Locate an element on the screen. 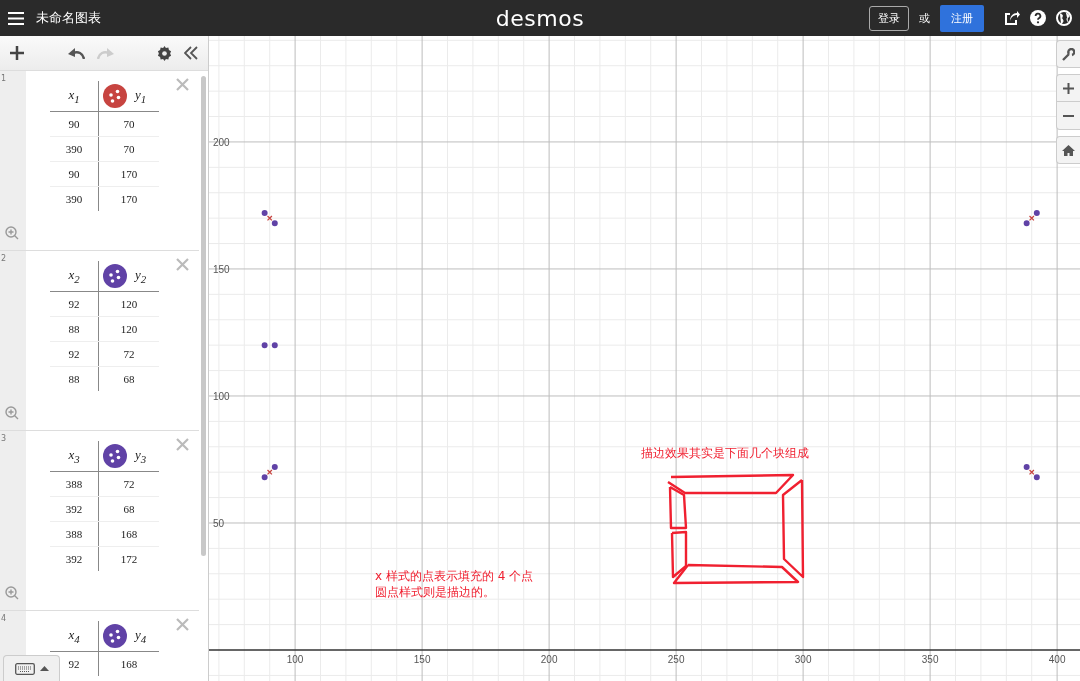  line-number: 4 is located at coordinates (4, 618).